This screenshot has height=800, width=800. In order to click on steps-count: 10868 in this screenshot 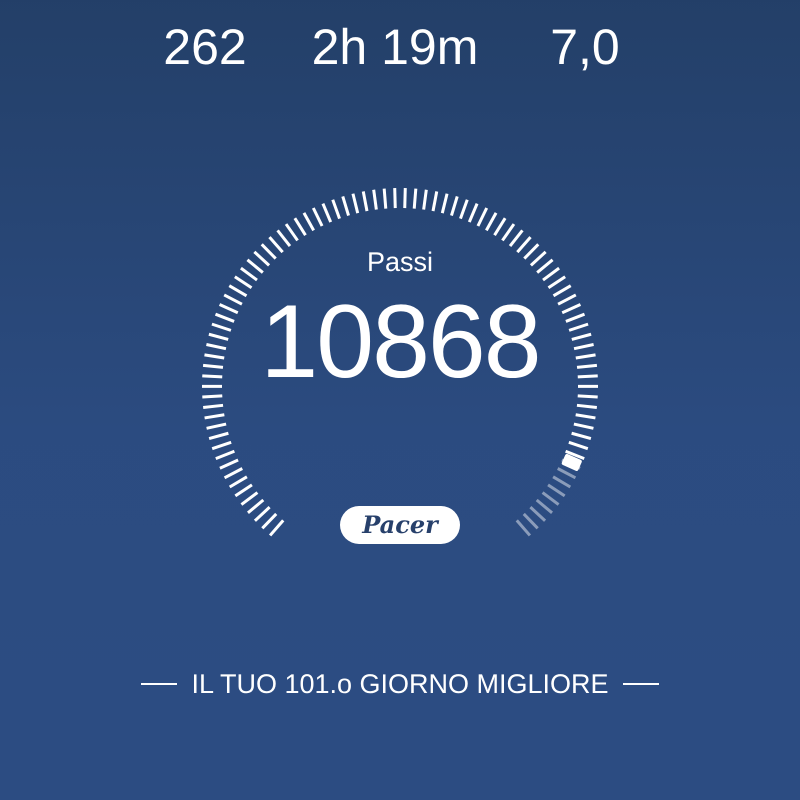, I will do `click(400, 342)`.